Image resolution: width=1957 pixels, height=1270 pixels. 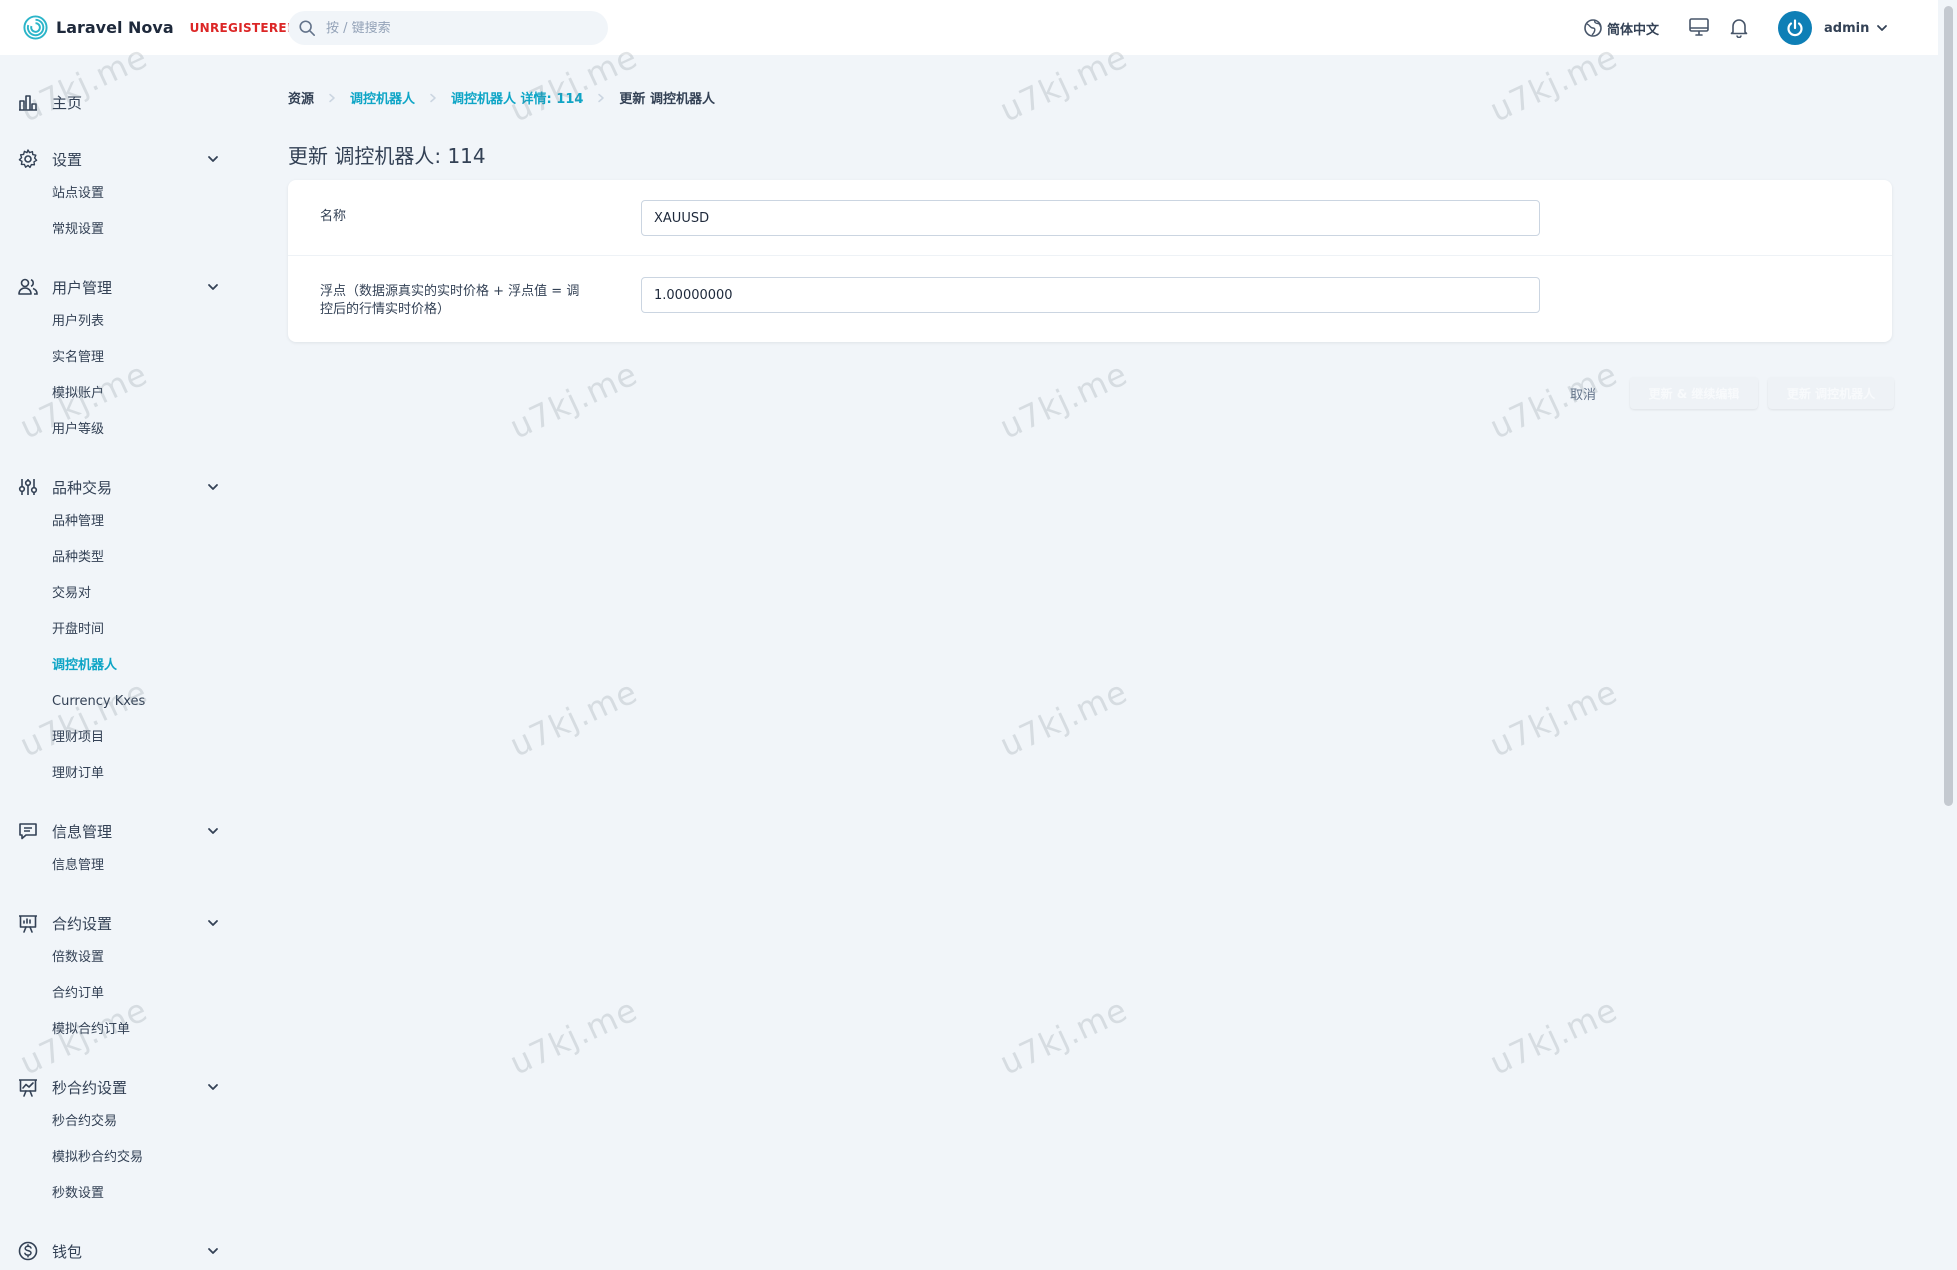 What do you see at coordinates (115, 27) in the screenshot?
I see `brand-name: Laravel Nova` at bounding box center [115, 27].